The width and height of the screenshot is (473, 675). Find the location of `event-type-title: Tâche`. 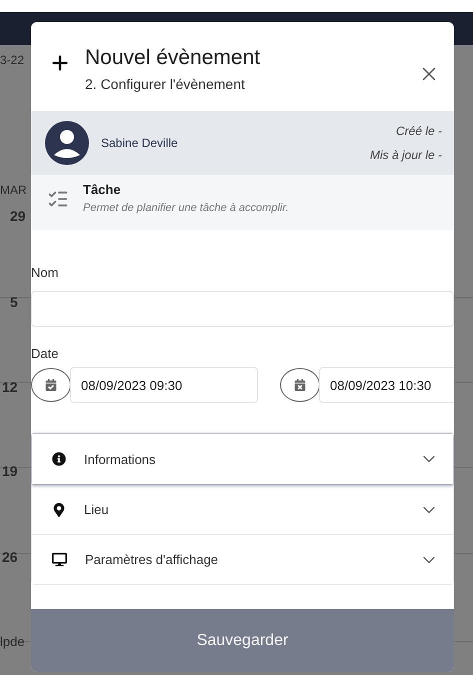

event-type-title: Tâche is located at coordinates (102, 189).